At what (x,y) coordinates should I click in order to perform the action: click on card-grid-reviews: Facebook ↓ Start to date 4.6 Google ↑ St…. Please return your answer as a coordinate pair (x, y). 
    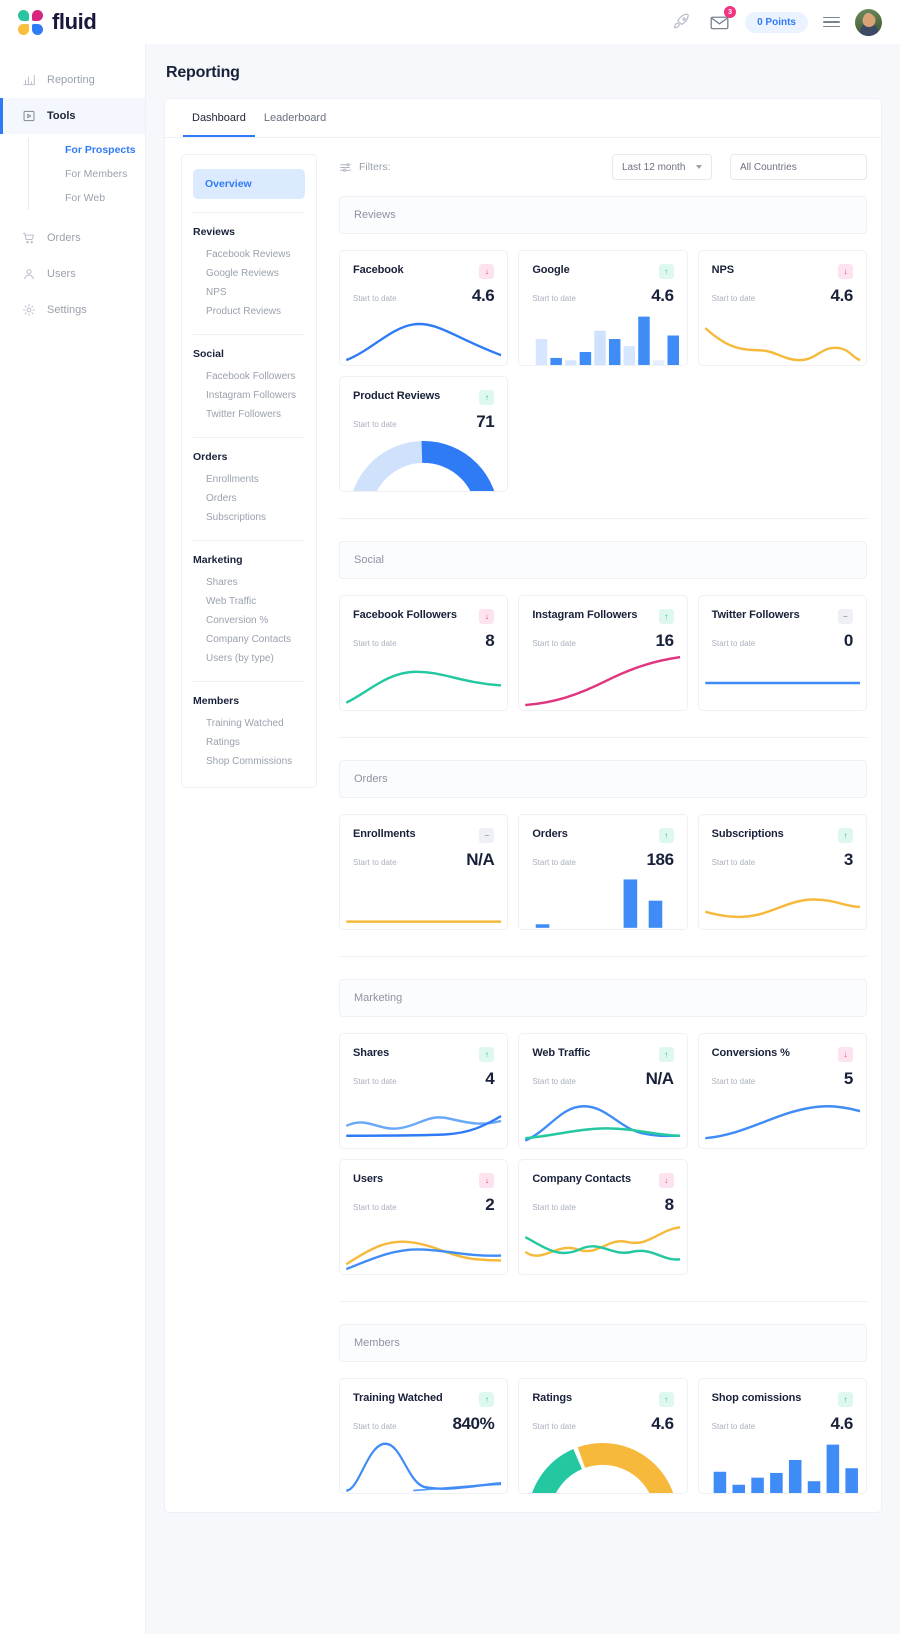
    Looking at the image, I should click on (603, 371).